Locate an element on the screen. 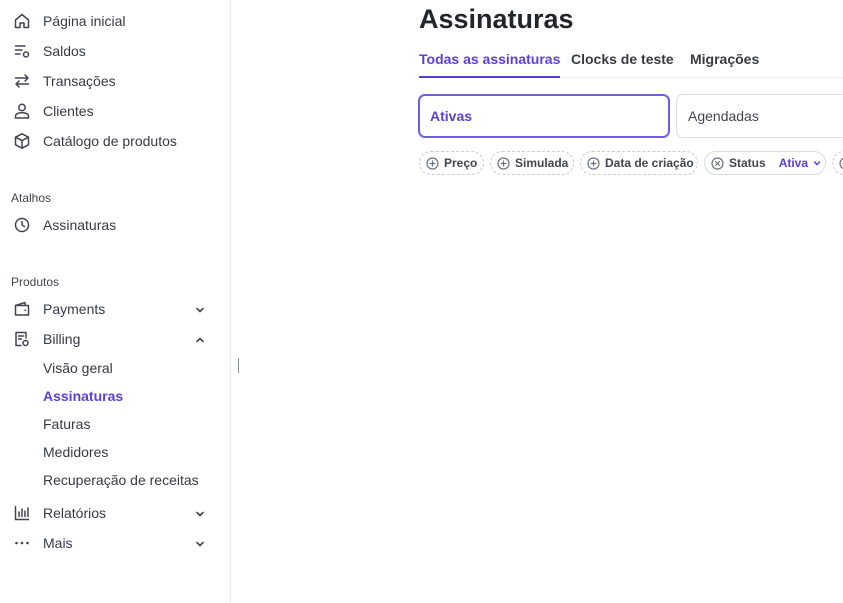 This screenshot has width=843, height=603. tab-migrations: Migrações is located at coordinates (724, 64).